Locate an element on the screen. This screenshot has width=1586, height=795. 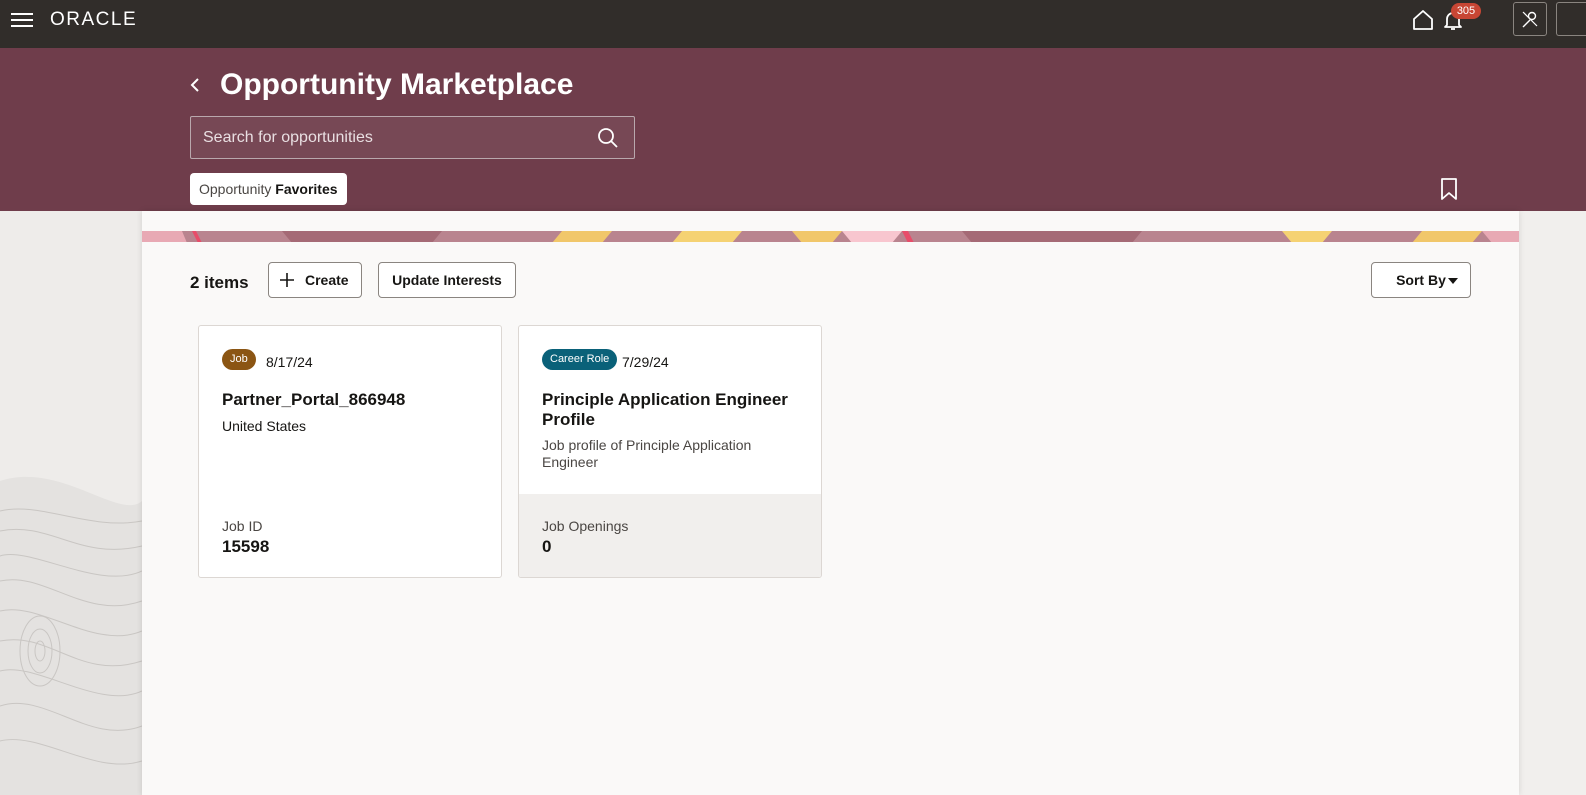
search-box is located at coordinates (412, 137).